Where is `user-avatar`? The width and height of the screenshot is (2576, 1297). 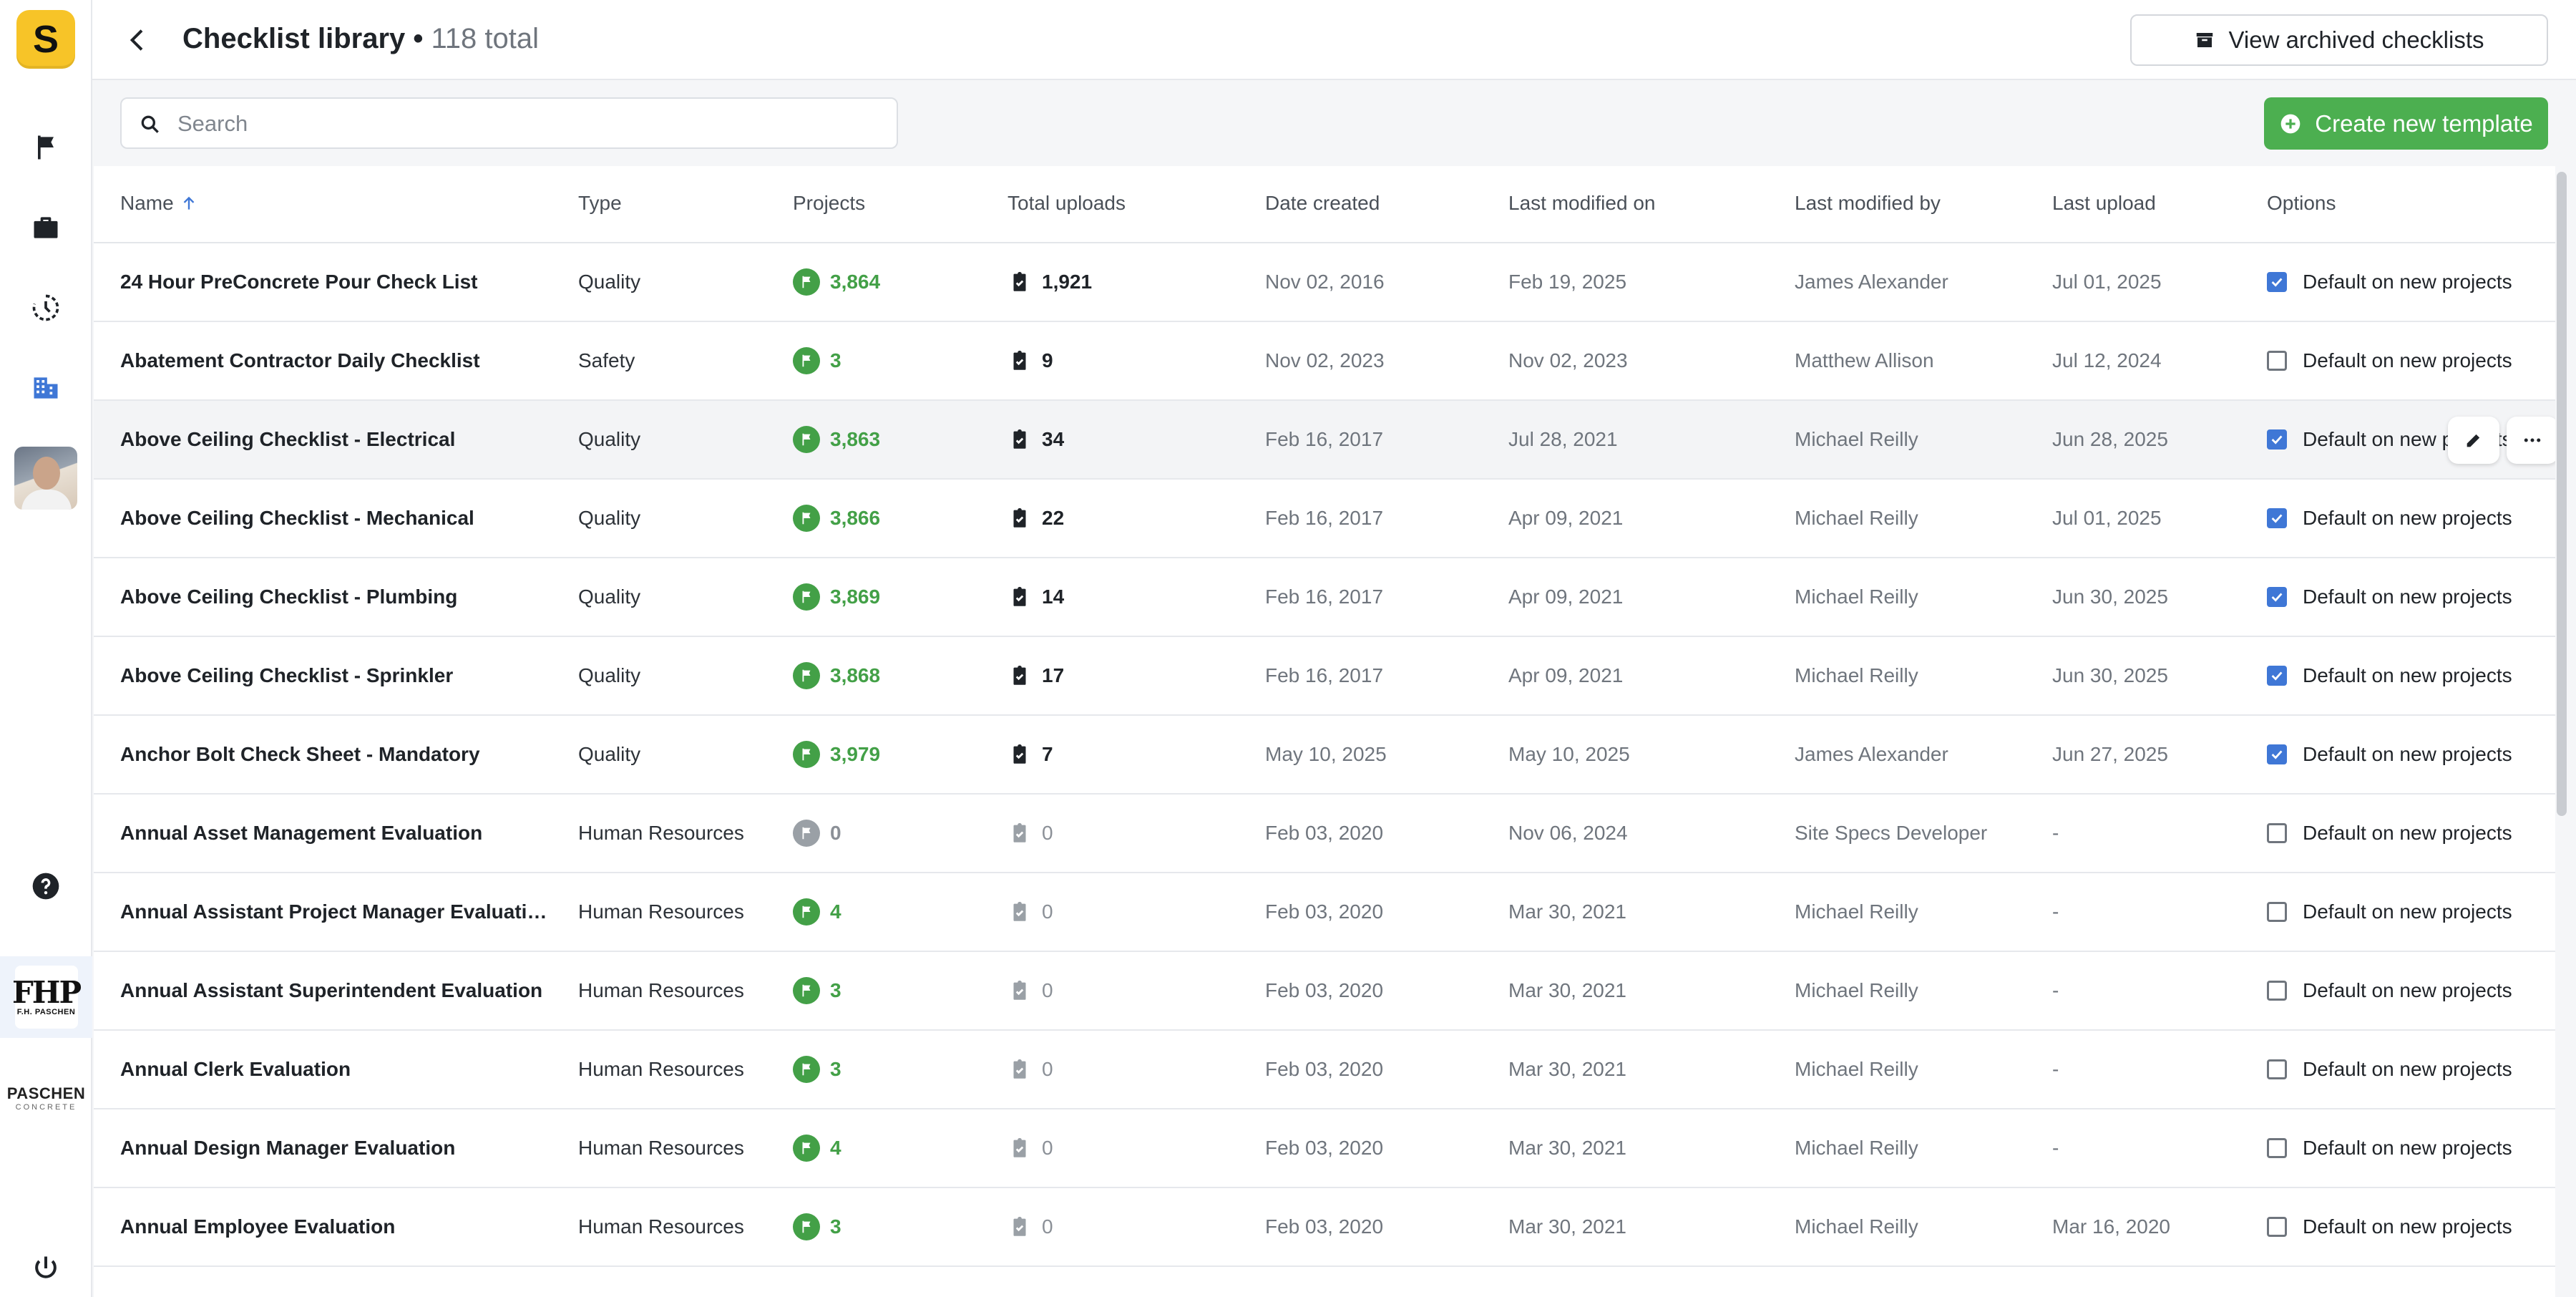
user-avatar is located at coordinates (45, 479).